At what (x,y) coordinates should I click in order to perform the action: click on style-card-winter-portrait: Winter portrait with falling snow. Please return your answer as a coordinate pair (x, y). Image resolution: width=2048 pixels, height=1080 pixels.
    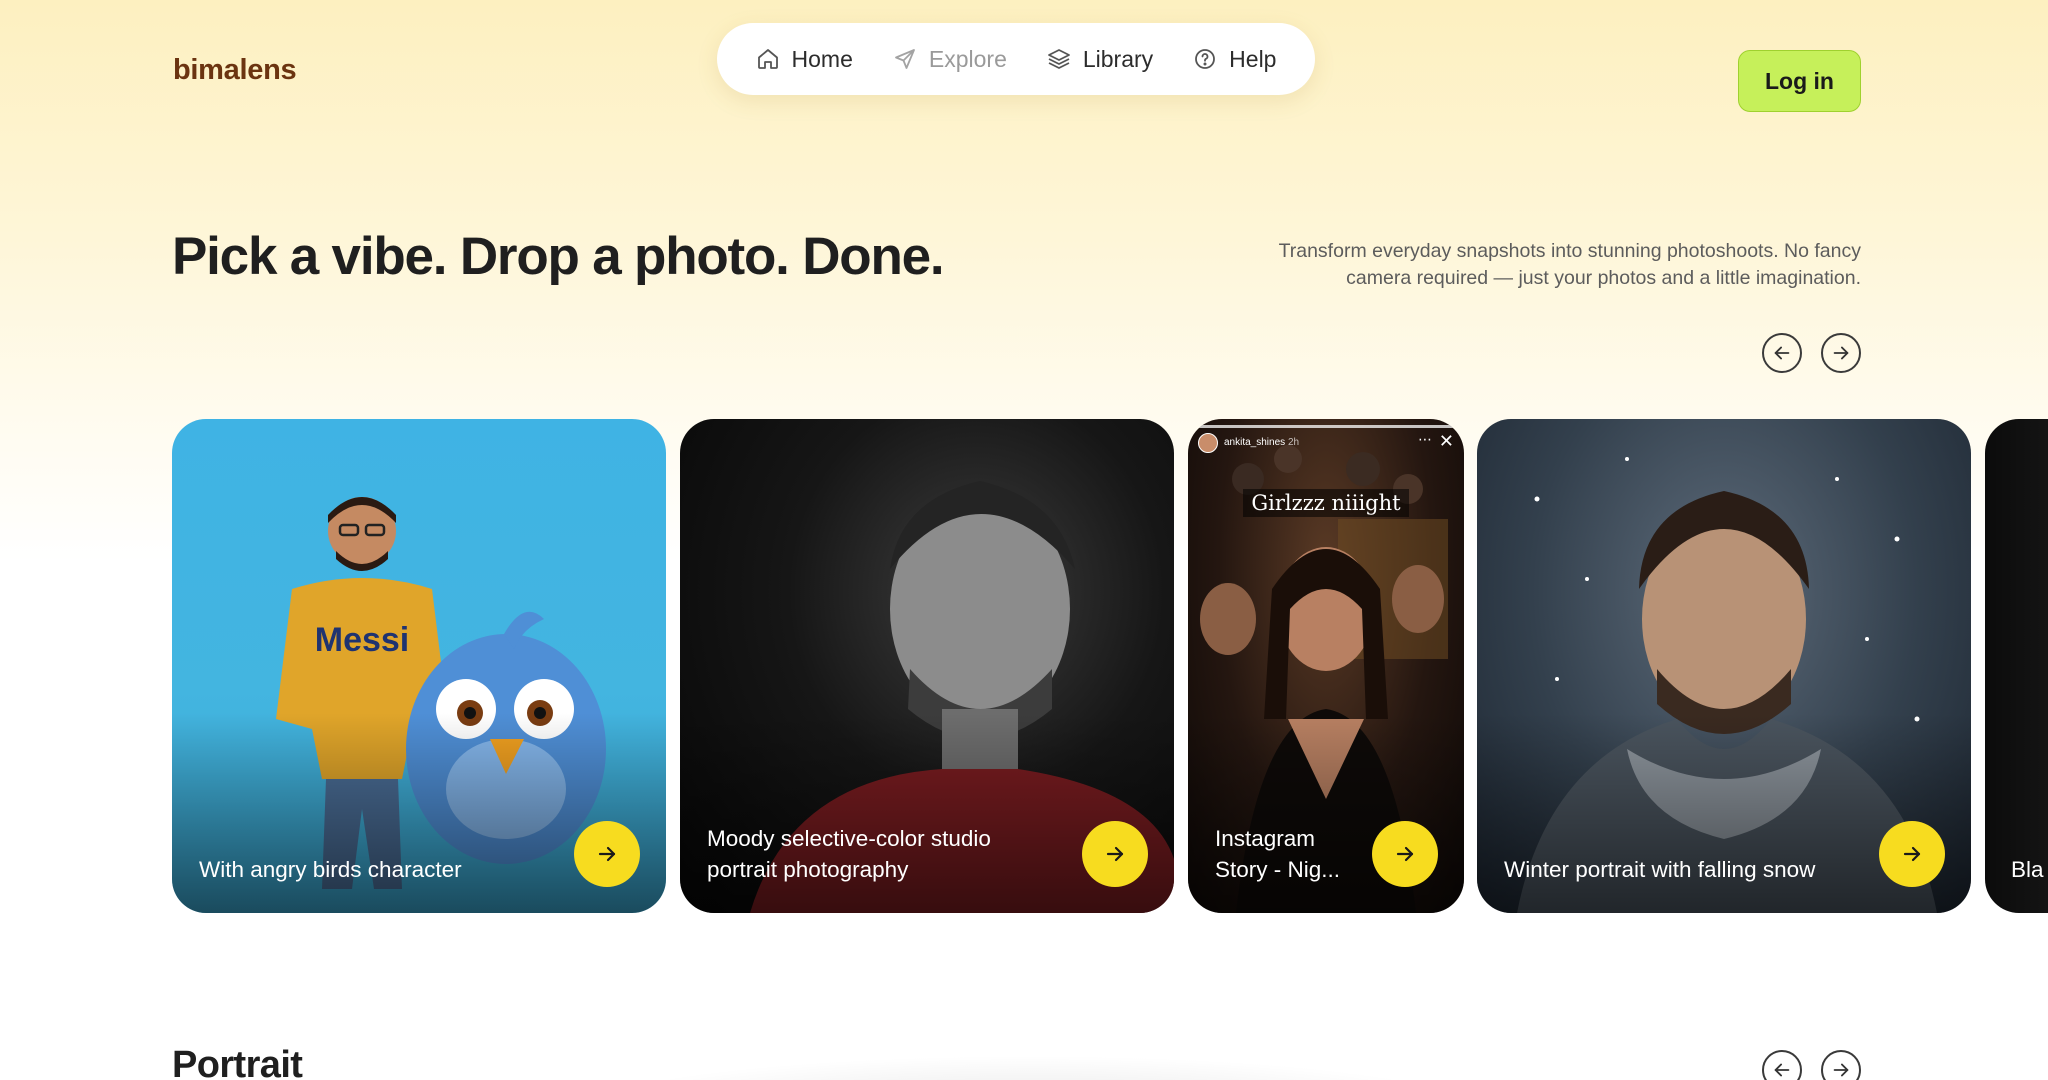
    Looking at the image, I should click on (1724, 666).